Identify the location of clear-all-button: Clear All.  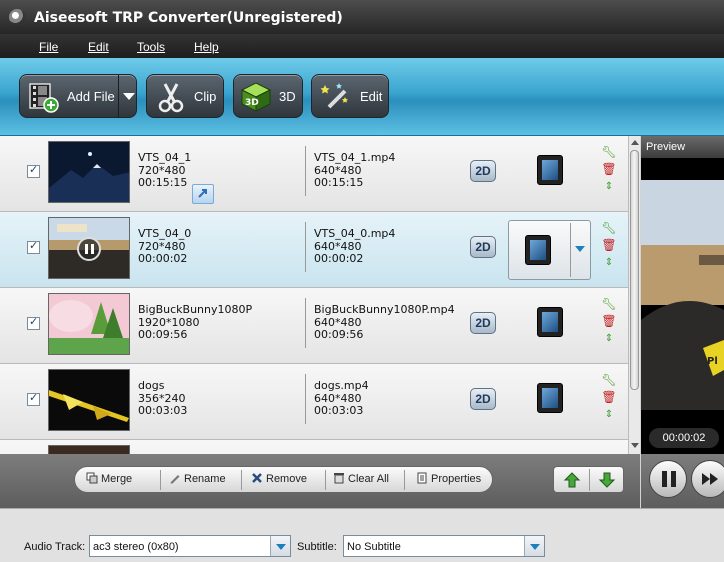
(361, 478).